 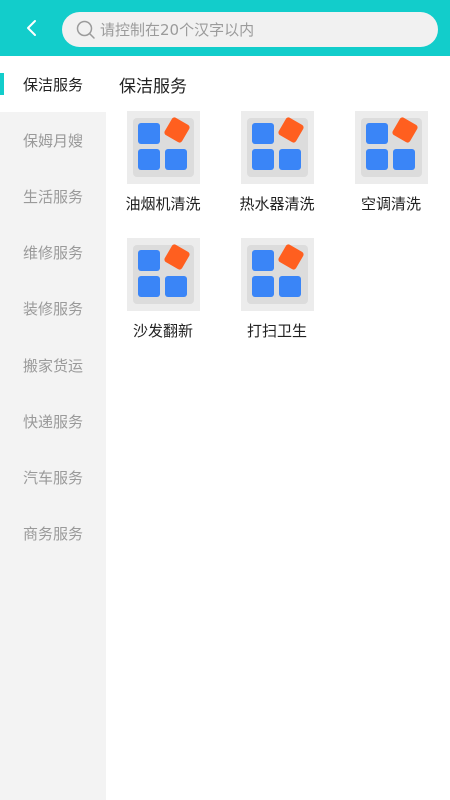 I want to click on top-bar, so click(x=225, y=28).